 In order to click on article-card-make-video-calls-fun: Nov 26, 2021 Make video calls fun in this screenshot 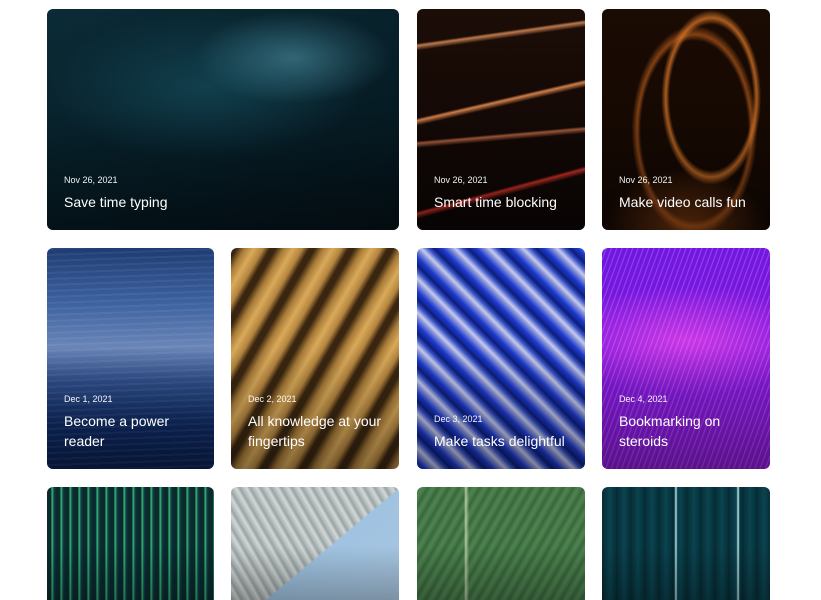, I will do `click(686, 119)`.